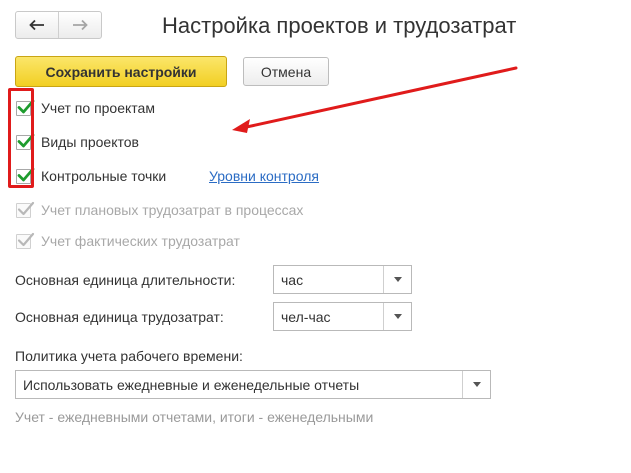 The height and width of the screenshot is (473, 631). I want to click on duration-unit-value: час, so click(292, 279).